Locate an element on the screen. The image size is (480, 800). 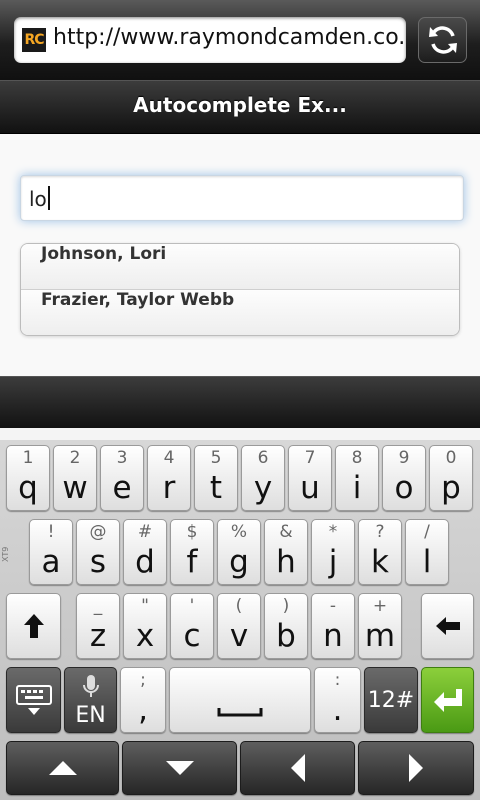
key-secondary-label: / is located at coordinates (427, 532).